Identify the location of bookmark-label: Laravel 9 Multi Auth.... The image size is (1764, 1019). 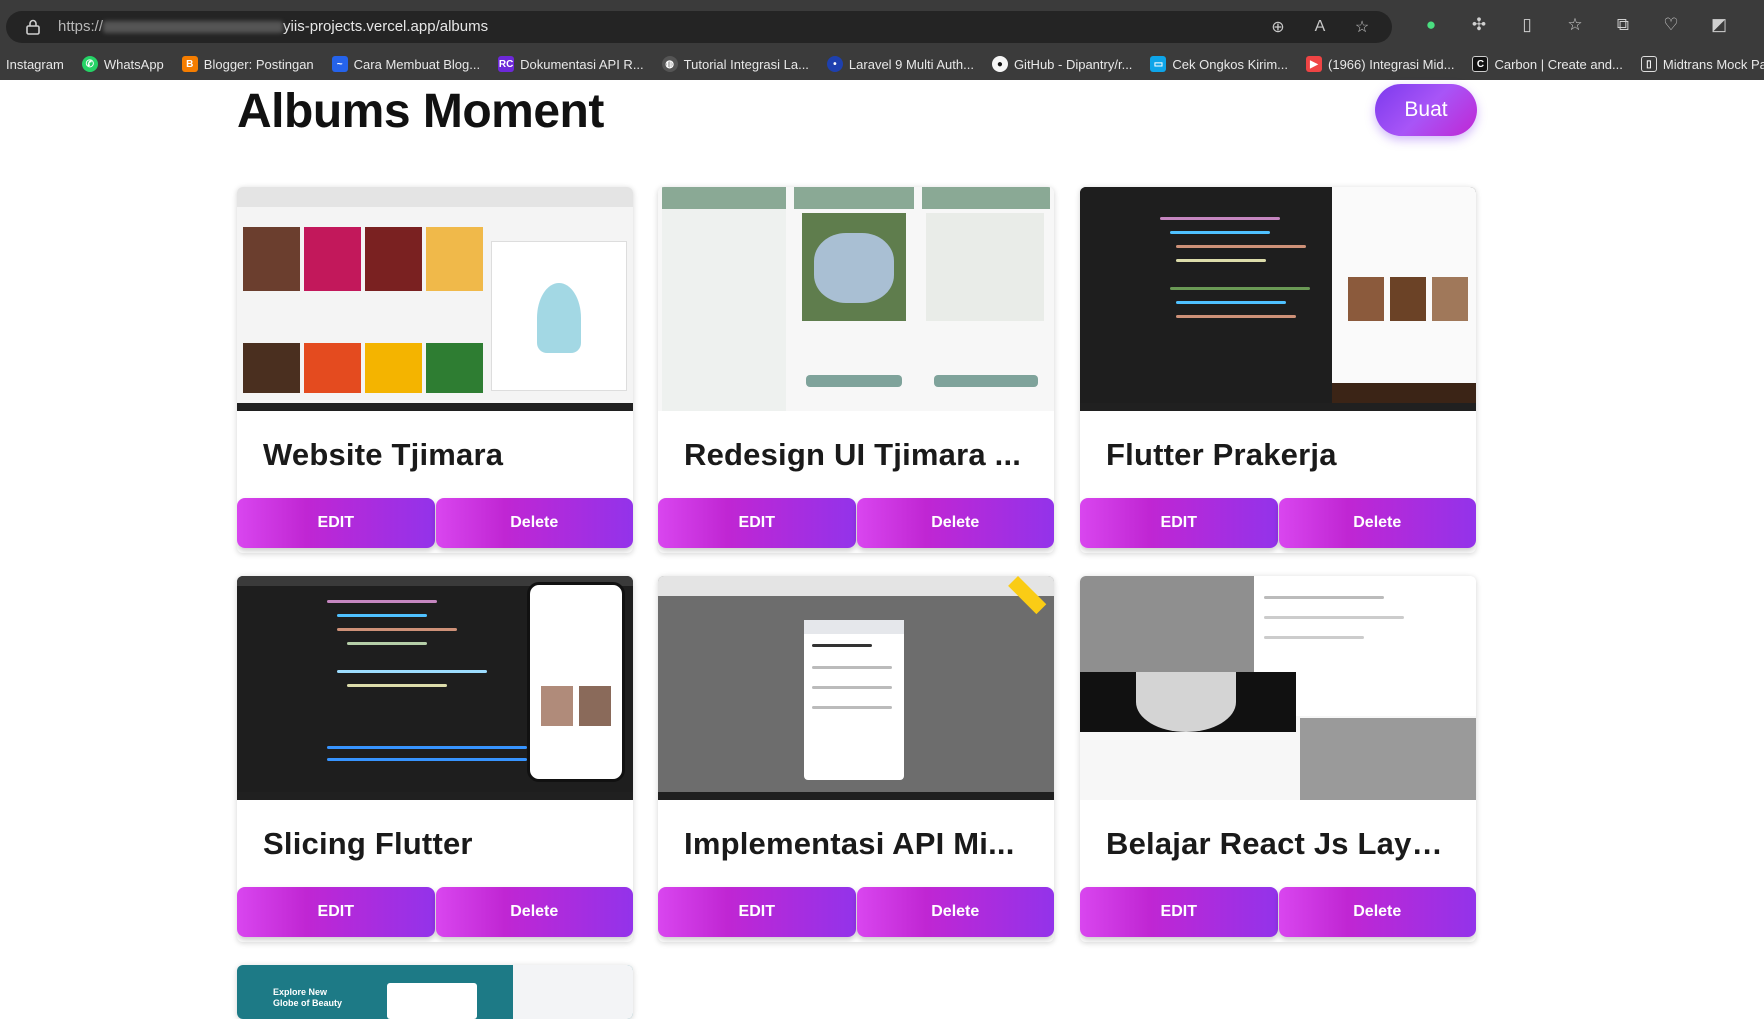
(911, 64).